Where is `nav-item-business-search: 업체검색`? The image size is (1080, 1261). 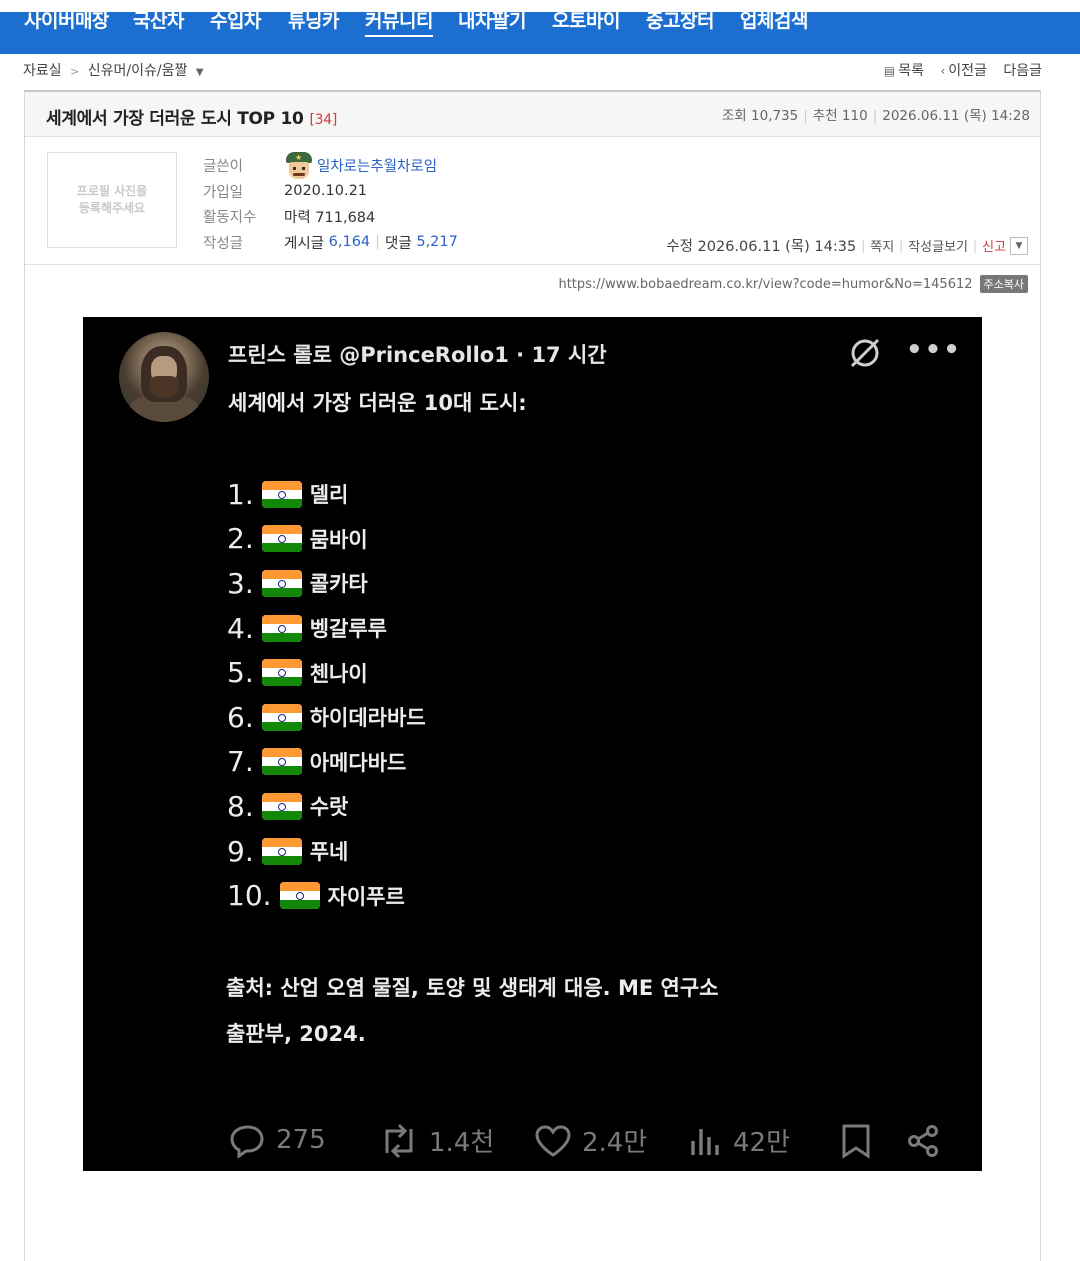
nav-item-business-search: 업체검색 is located at coordinates (774, 19).